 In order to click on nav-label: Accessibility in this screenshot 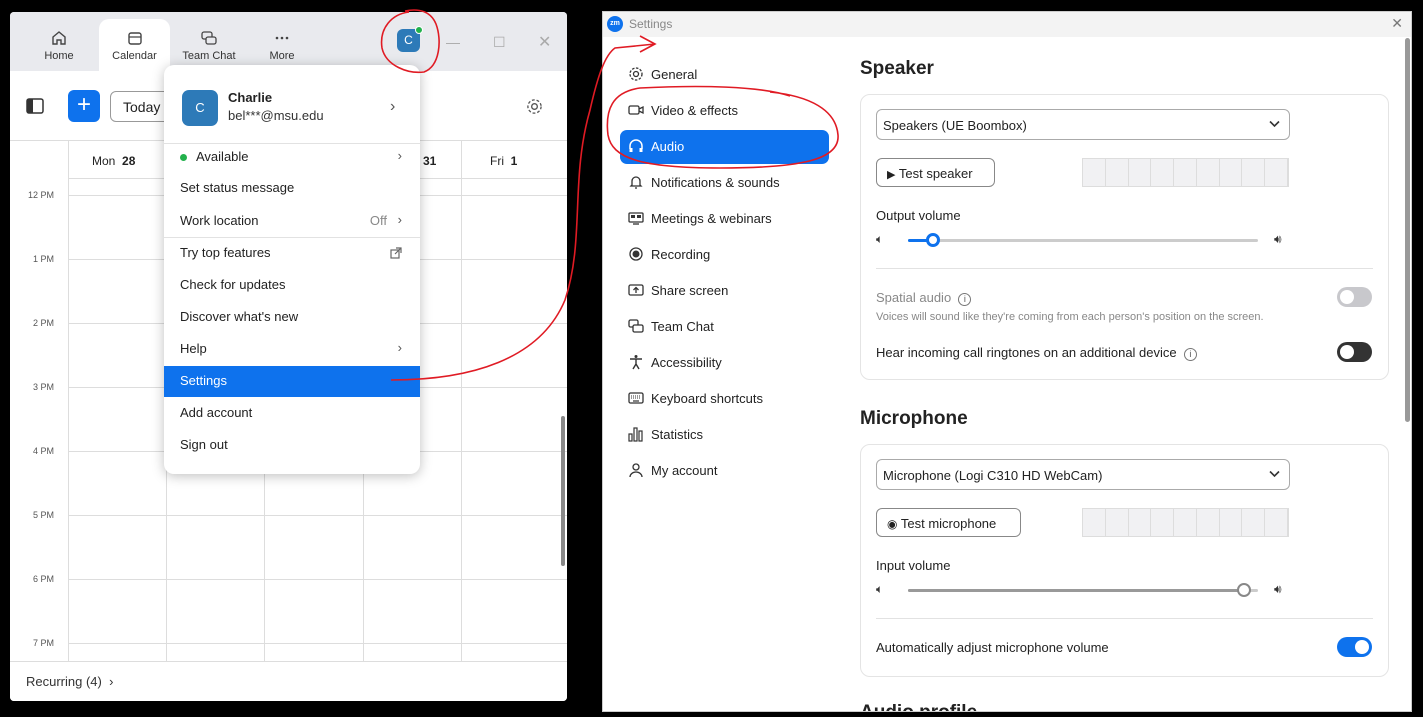, I will do `click(686, 362)`.